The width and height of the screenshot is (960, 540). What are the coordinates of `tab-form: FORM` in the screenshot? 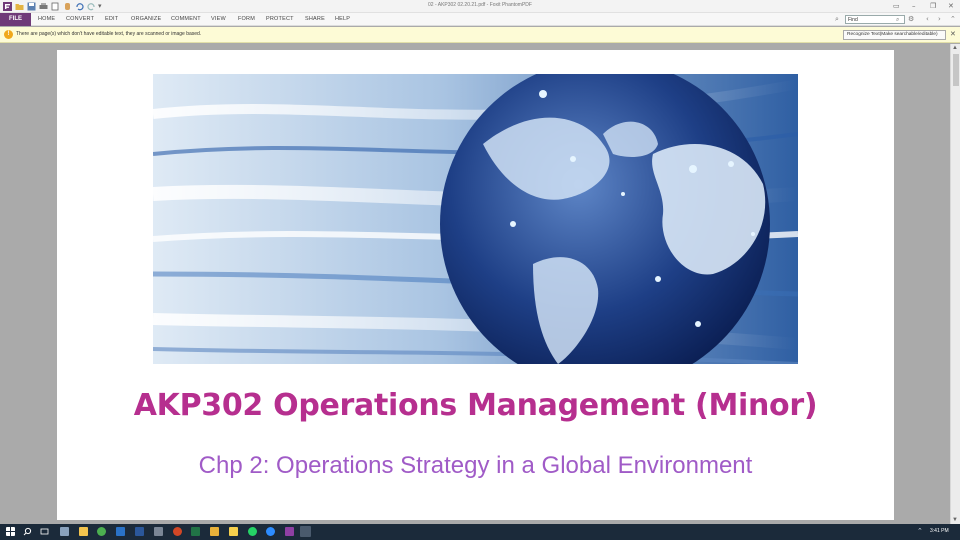 It's located at (246, 19).